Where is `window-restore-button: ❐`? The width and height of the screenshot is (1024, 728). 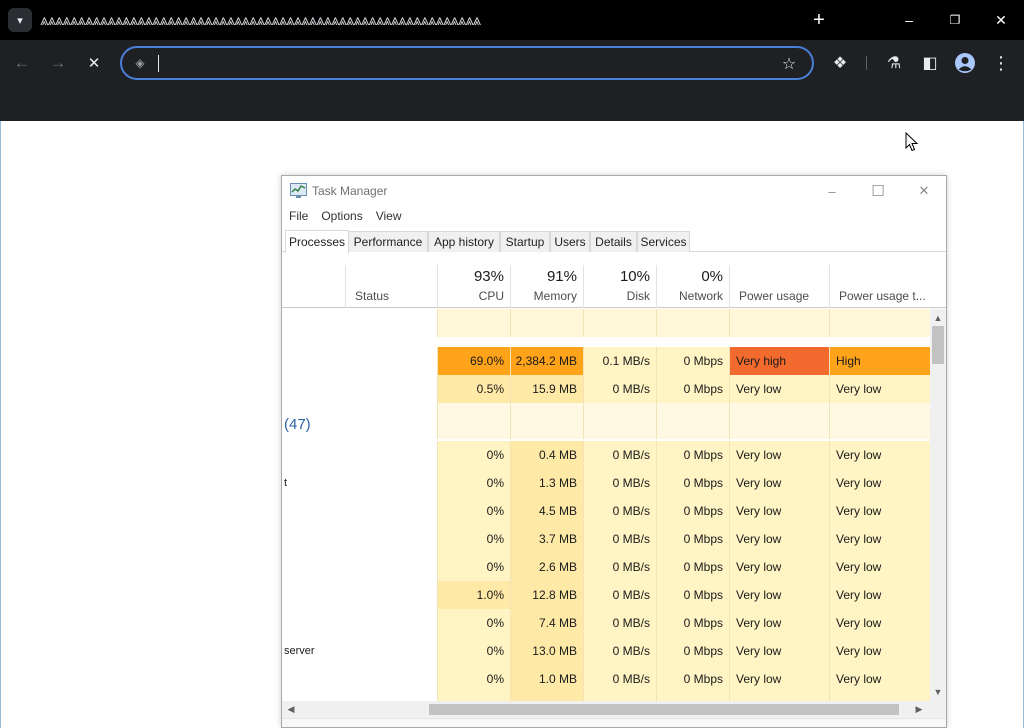 window-restore-button: ❐ is located at coordinates (955, 20).